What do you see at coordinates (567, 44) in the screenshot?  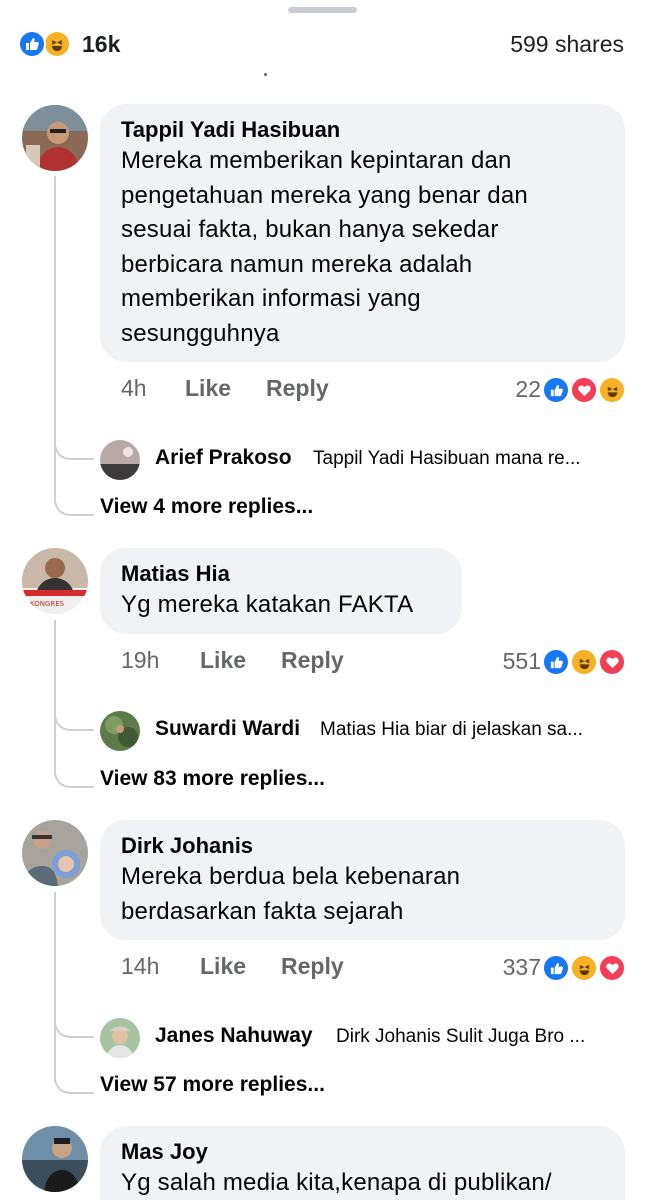 I see `shares-count: 599 shares` at bounding box center [567, 44].